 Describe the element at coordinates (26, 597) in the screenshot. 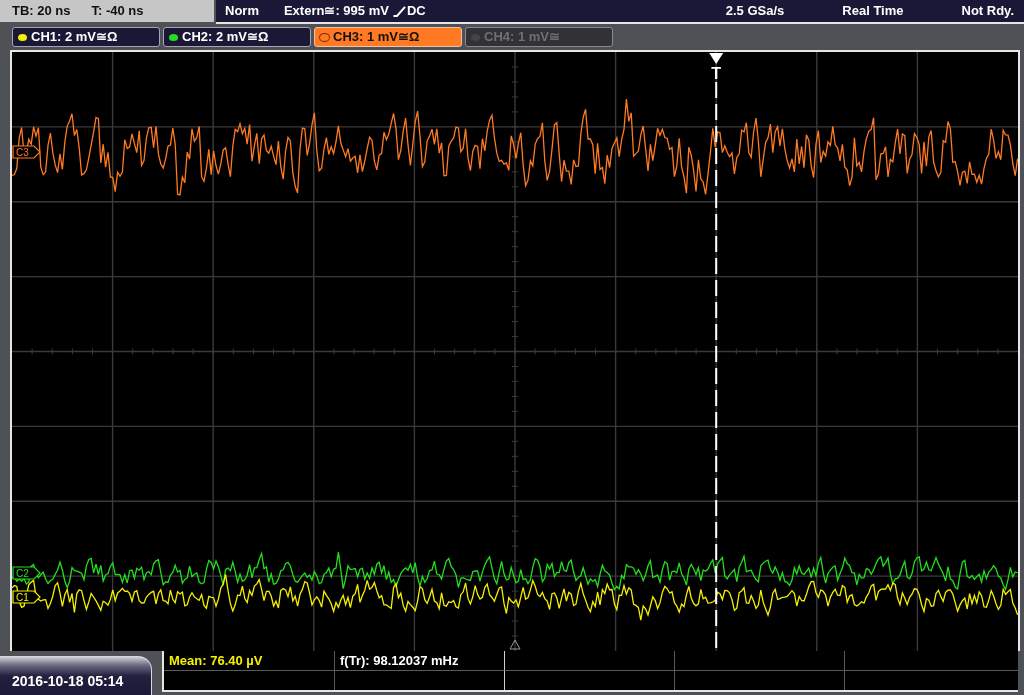

I see `channel-marker: C1` at that location.